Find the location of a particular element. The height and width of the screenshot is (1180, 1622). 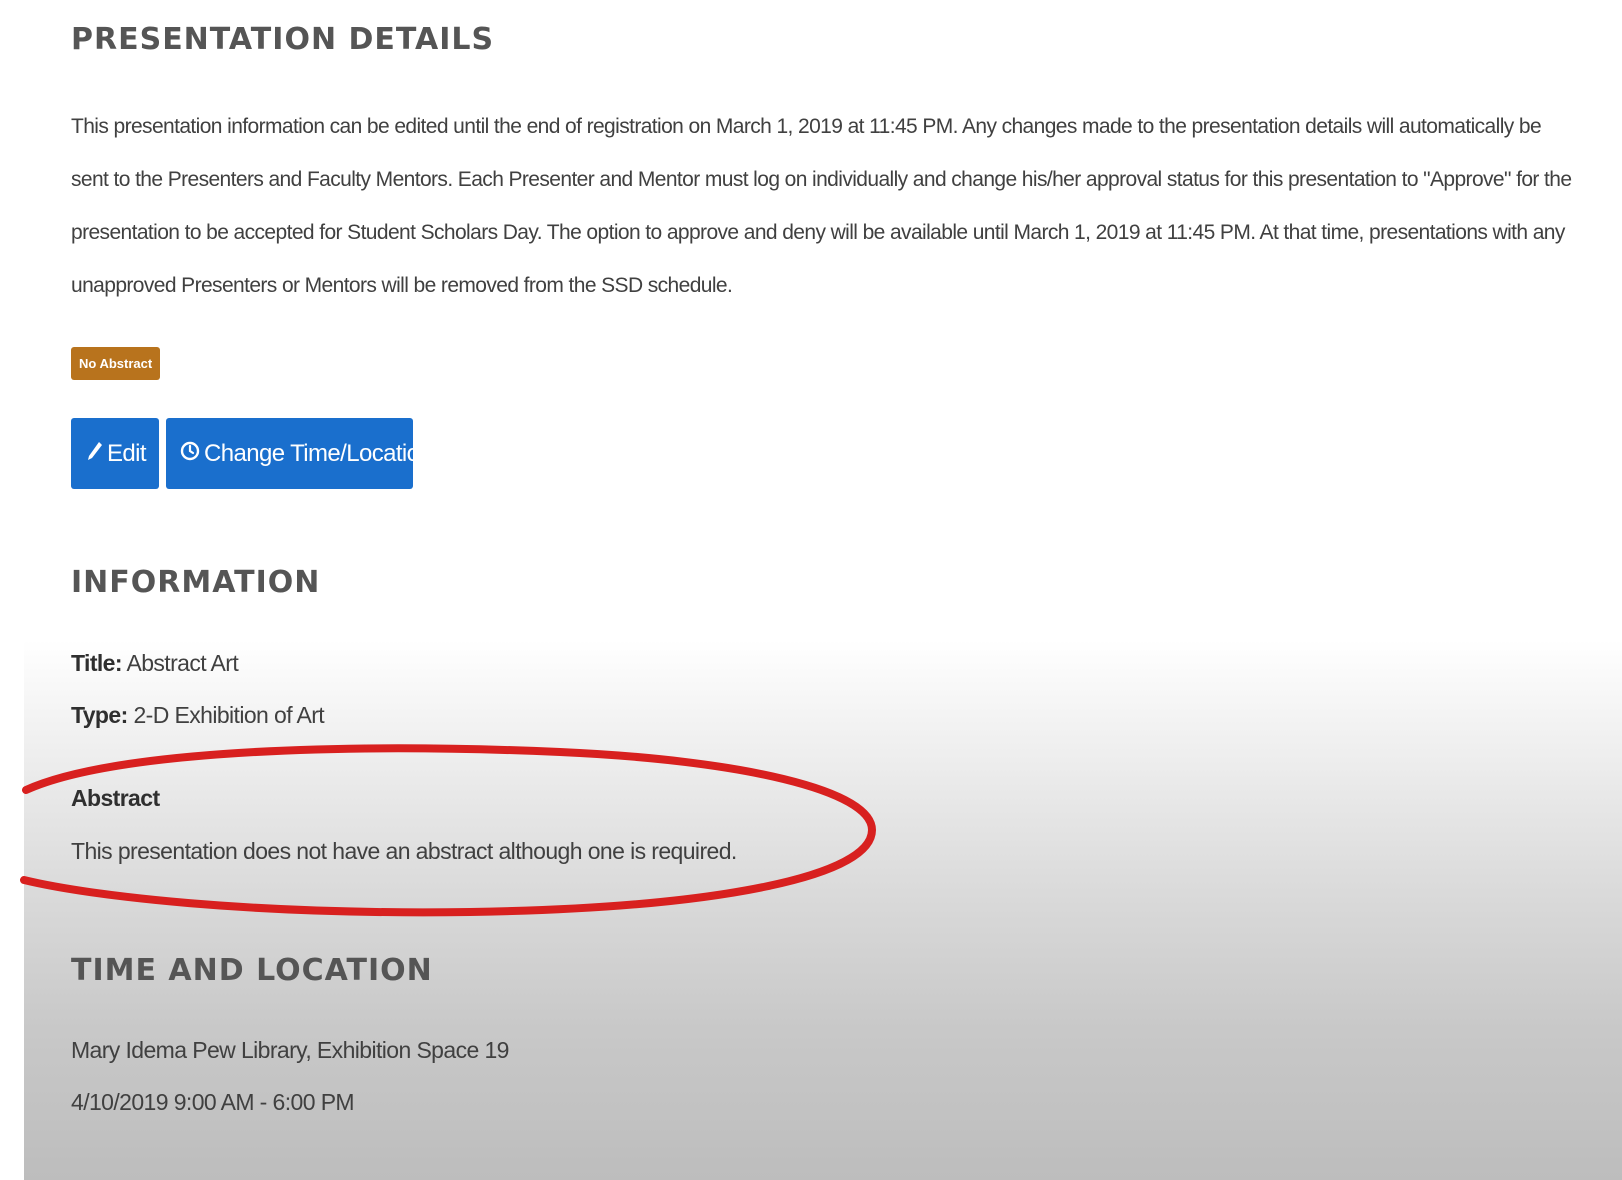

change-time-location-button: Change Time/Location is located at coordinates (299, 453).